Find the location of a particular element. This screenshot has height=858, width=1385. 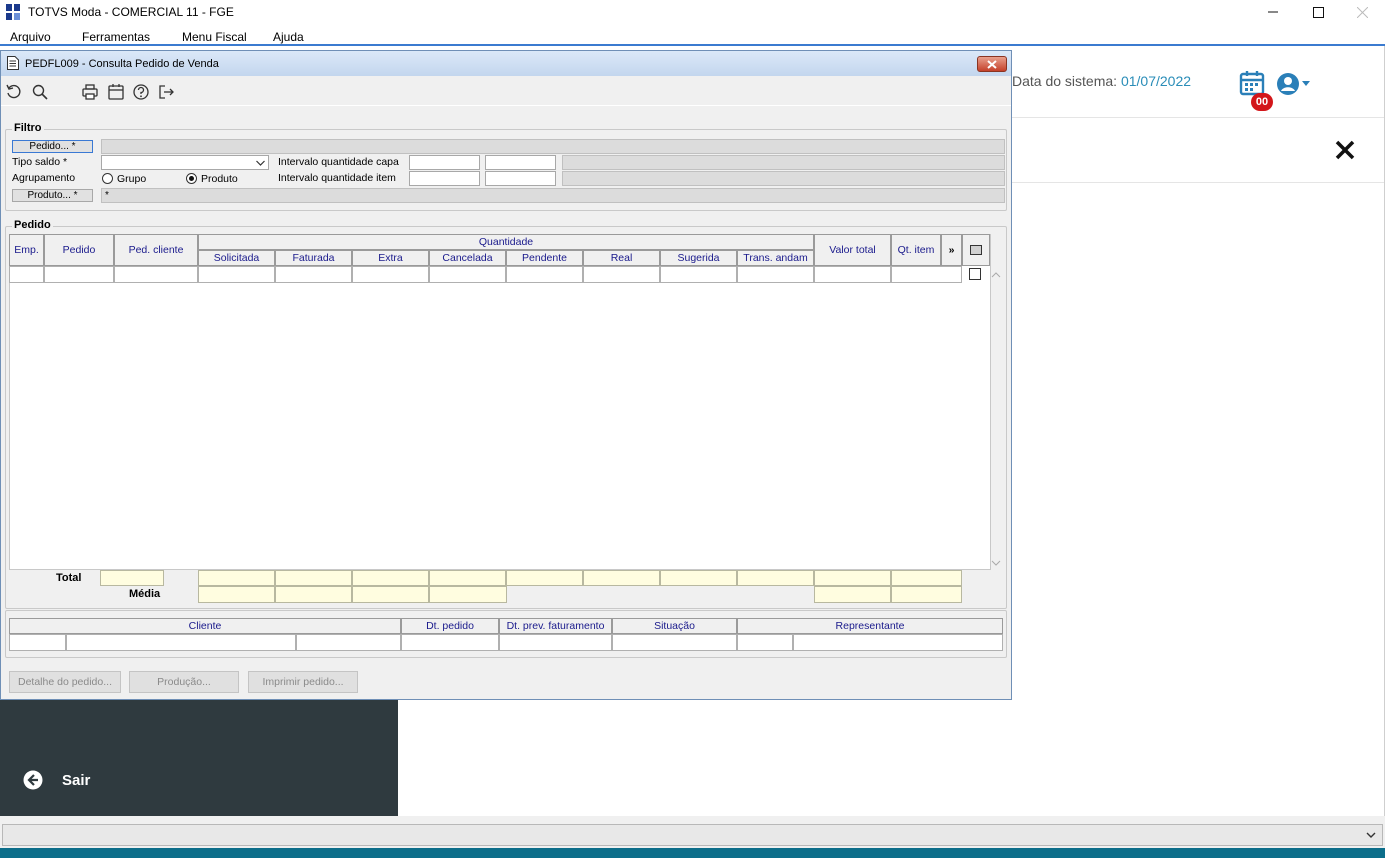

col-qt-item: Qt. item is located at coordinates (916, 250).